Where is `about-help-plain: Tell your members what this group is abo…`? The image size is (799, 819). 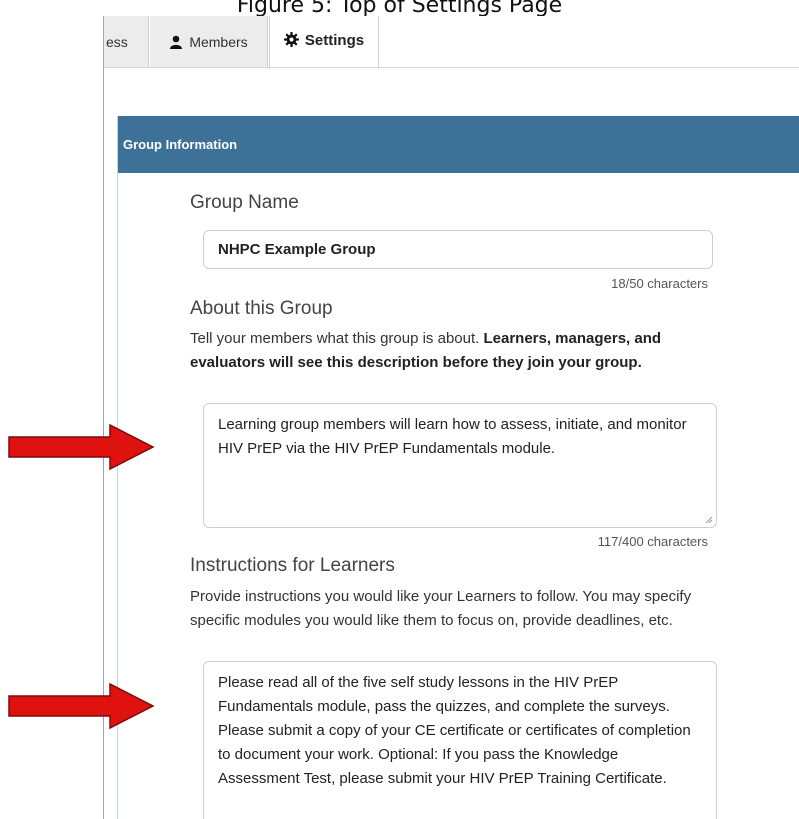
about-help-plain: Tell your members what this group is abo… is located at coordinates (337, 338).